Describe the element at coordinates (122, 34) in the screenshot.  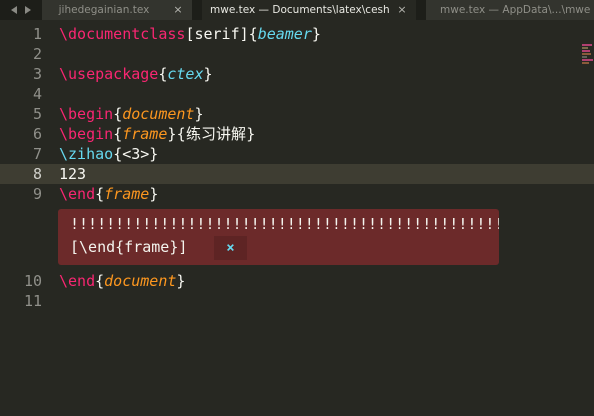
I see `latex-command: \documentclass` at that location.